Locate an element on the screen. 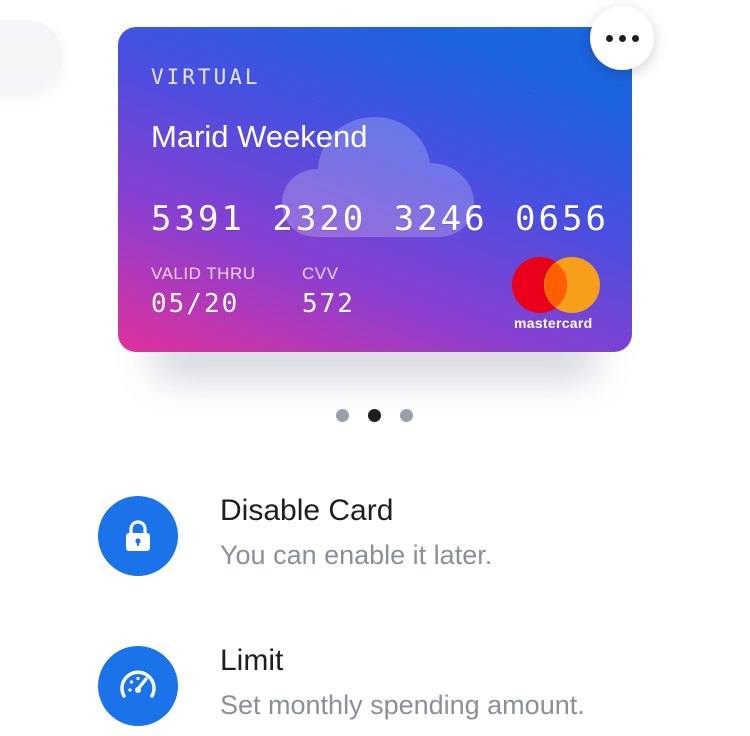 This screenshot has width=750, height=736. action-subtitle: You can enable it later. is located at coordinates (356, 555).